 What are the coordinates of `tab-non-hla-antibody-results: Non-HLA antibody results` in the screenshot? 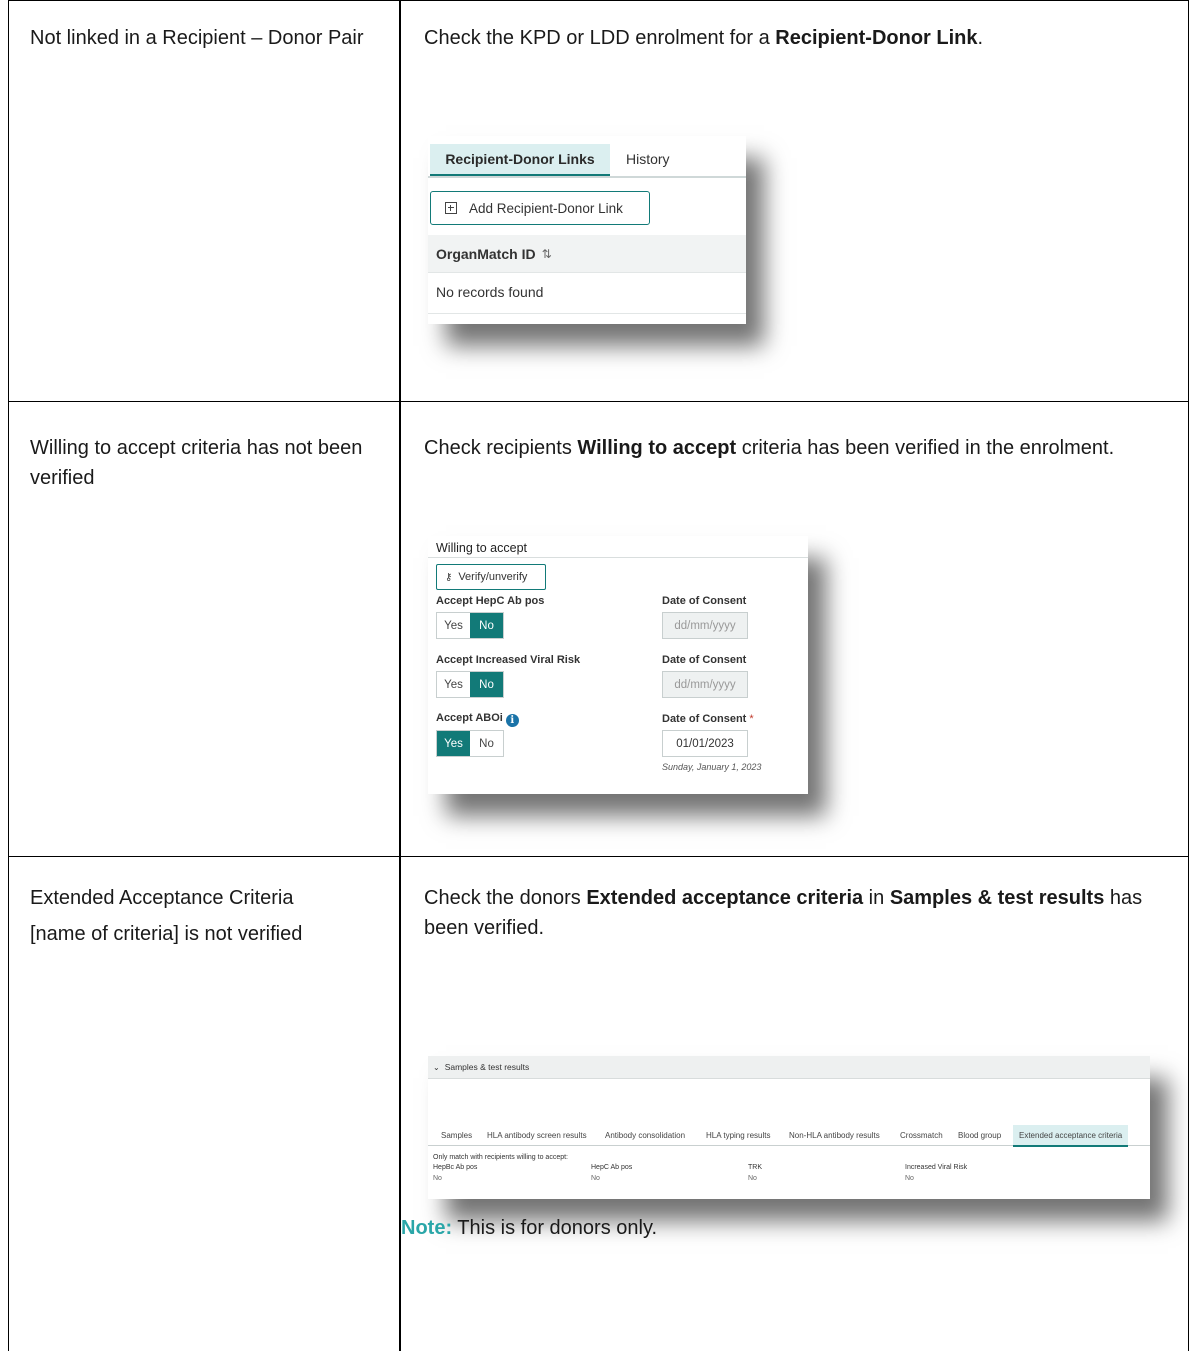 It's located at (834, 1135).